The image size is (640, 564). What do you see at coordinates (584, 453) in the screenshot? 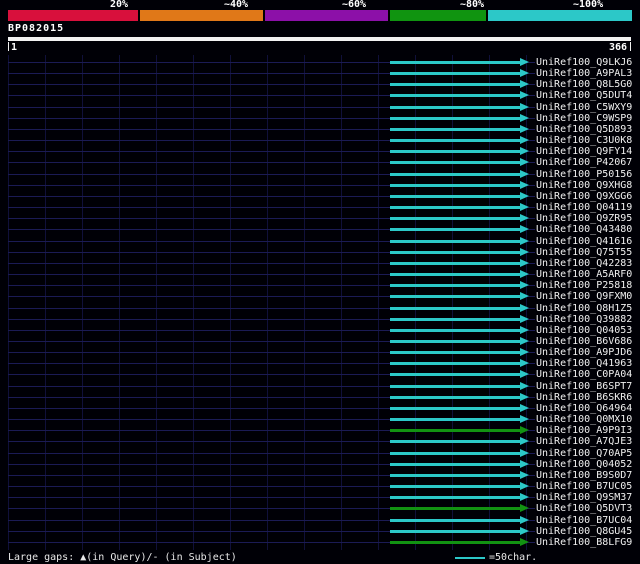
I see `hit-label: UniRef100_Q70AP5` at bounding box center [584, 453].